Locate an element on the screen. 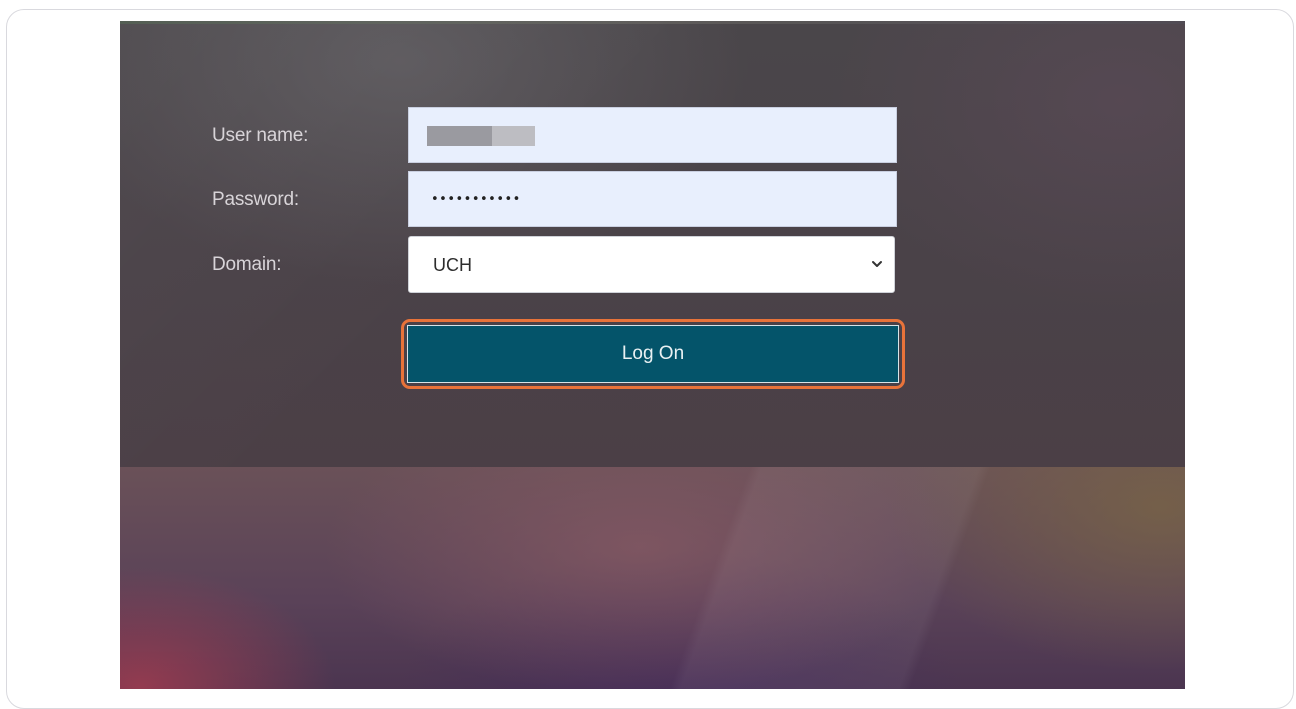  chevron-down-icon is located at coordinates (877, 264).